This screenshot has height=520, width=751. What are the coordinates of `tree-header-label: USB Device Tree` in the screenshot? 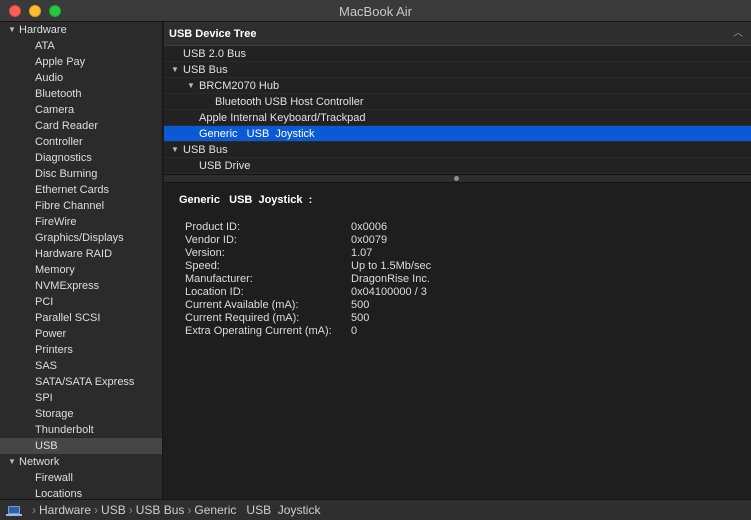 It's located at (213, 34).